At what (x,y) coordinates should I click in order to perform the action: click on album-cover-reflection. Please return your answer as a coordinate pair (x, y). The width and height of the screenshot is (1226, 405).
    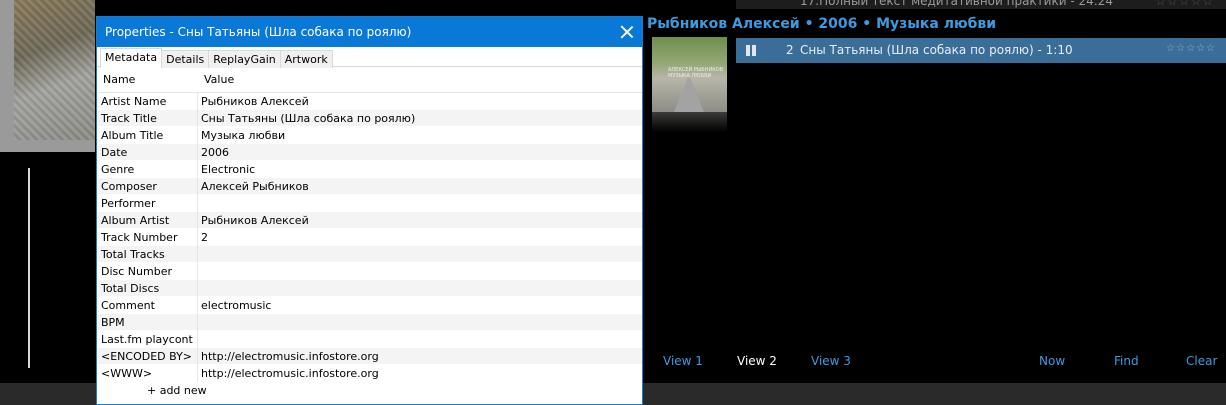
    Looking at the image, I should click on (689, 122).